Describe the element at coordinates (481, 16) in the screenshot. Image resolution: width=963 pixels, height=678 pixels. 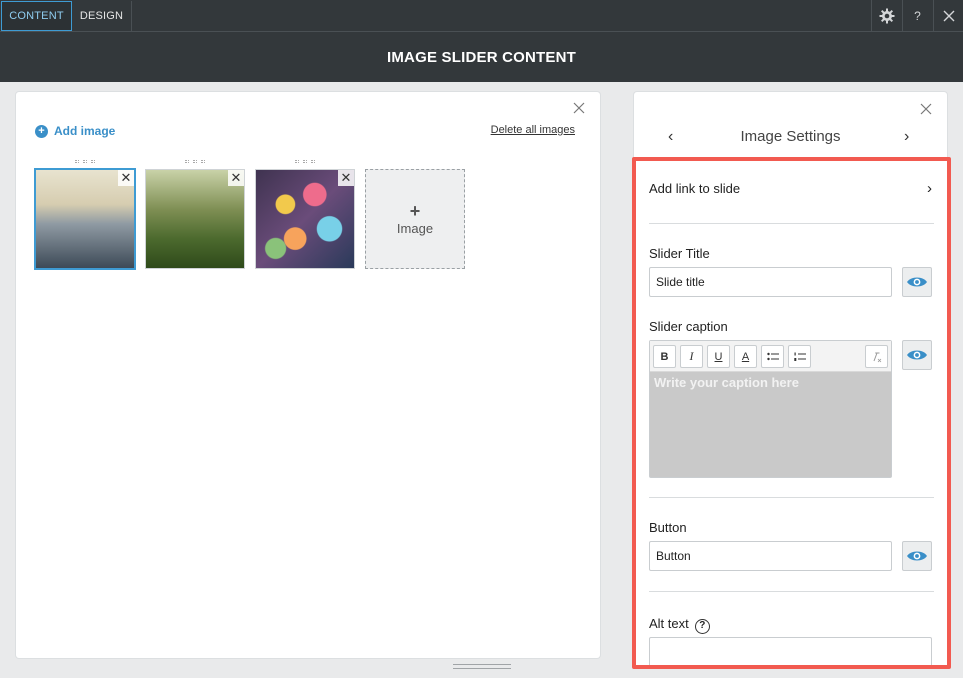
I see `top-tab-bar: CONTENT DESIGN ?` at that location.